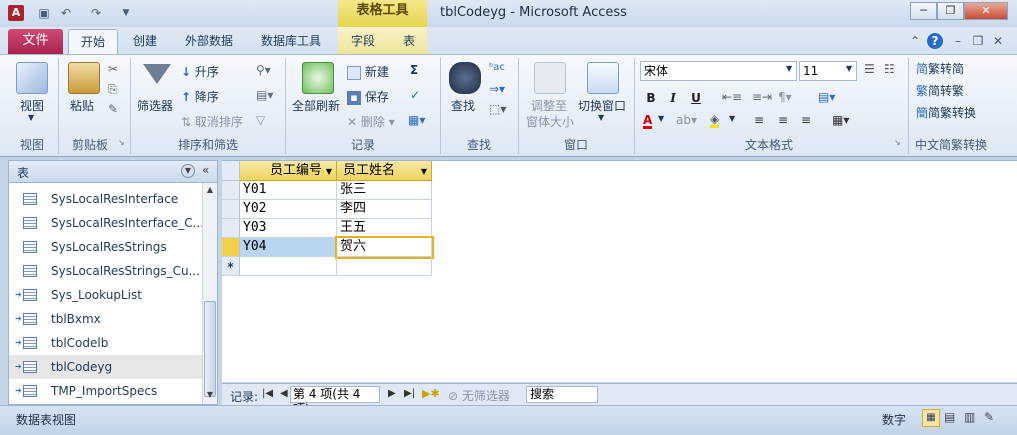 The height and width of the screenshot is (435, 1017). I want to click on access-app-icon: A, so click(16, 13).